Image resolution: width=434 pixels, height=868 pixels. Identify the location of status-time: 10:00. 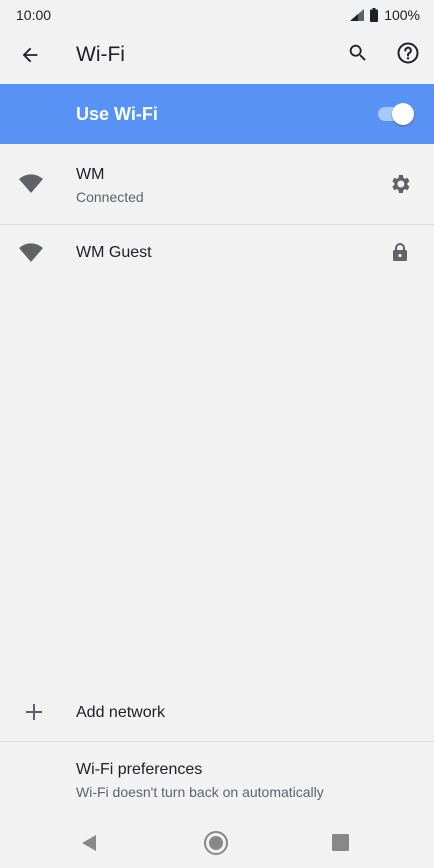
(34, 15).